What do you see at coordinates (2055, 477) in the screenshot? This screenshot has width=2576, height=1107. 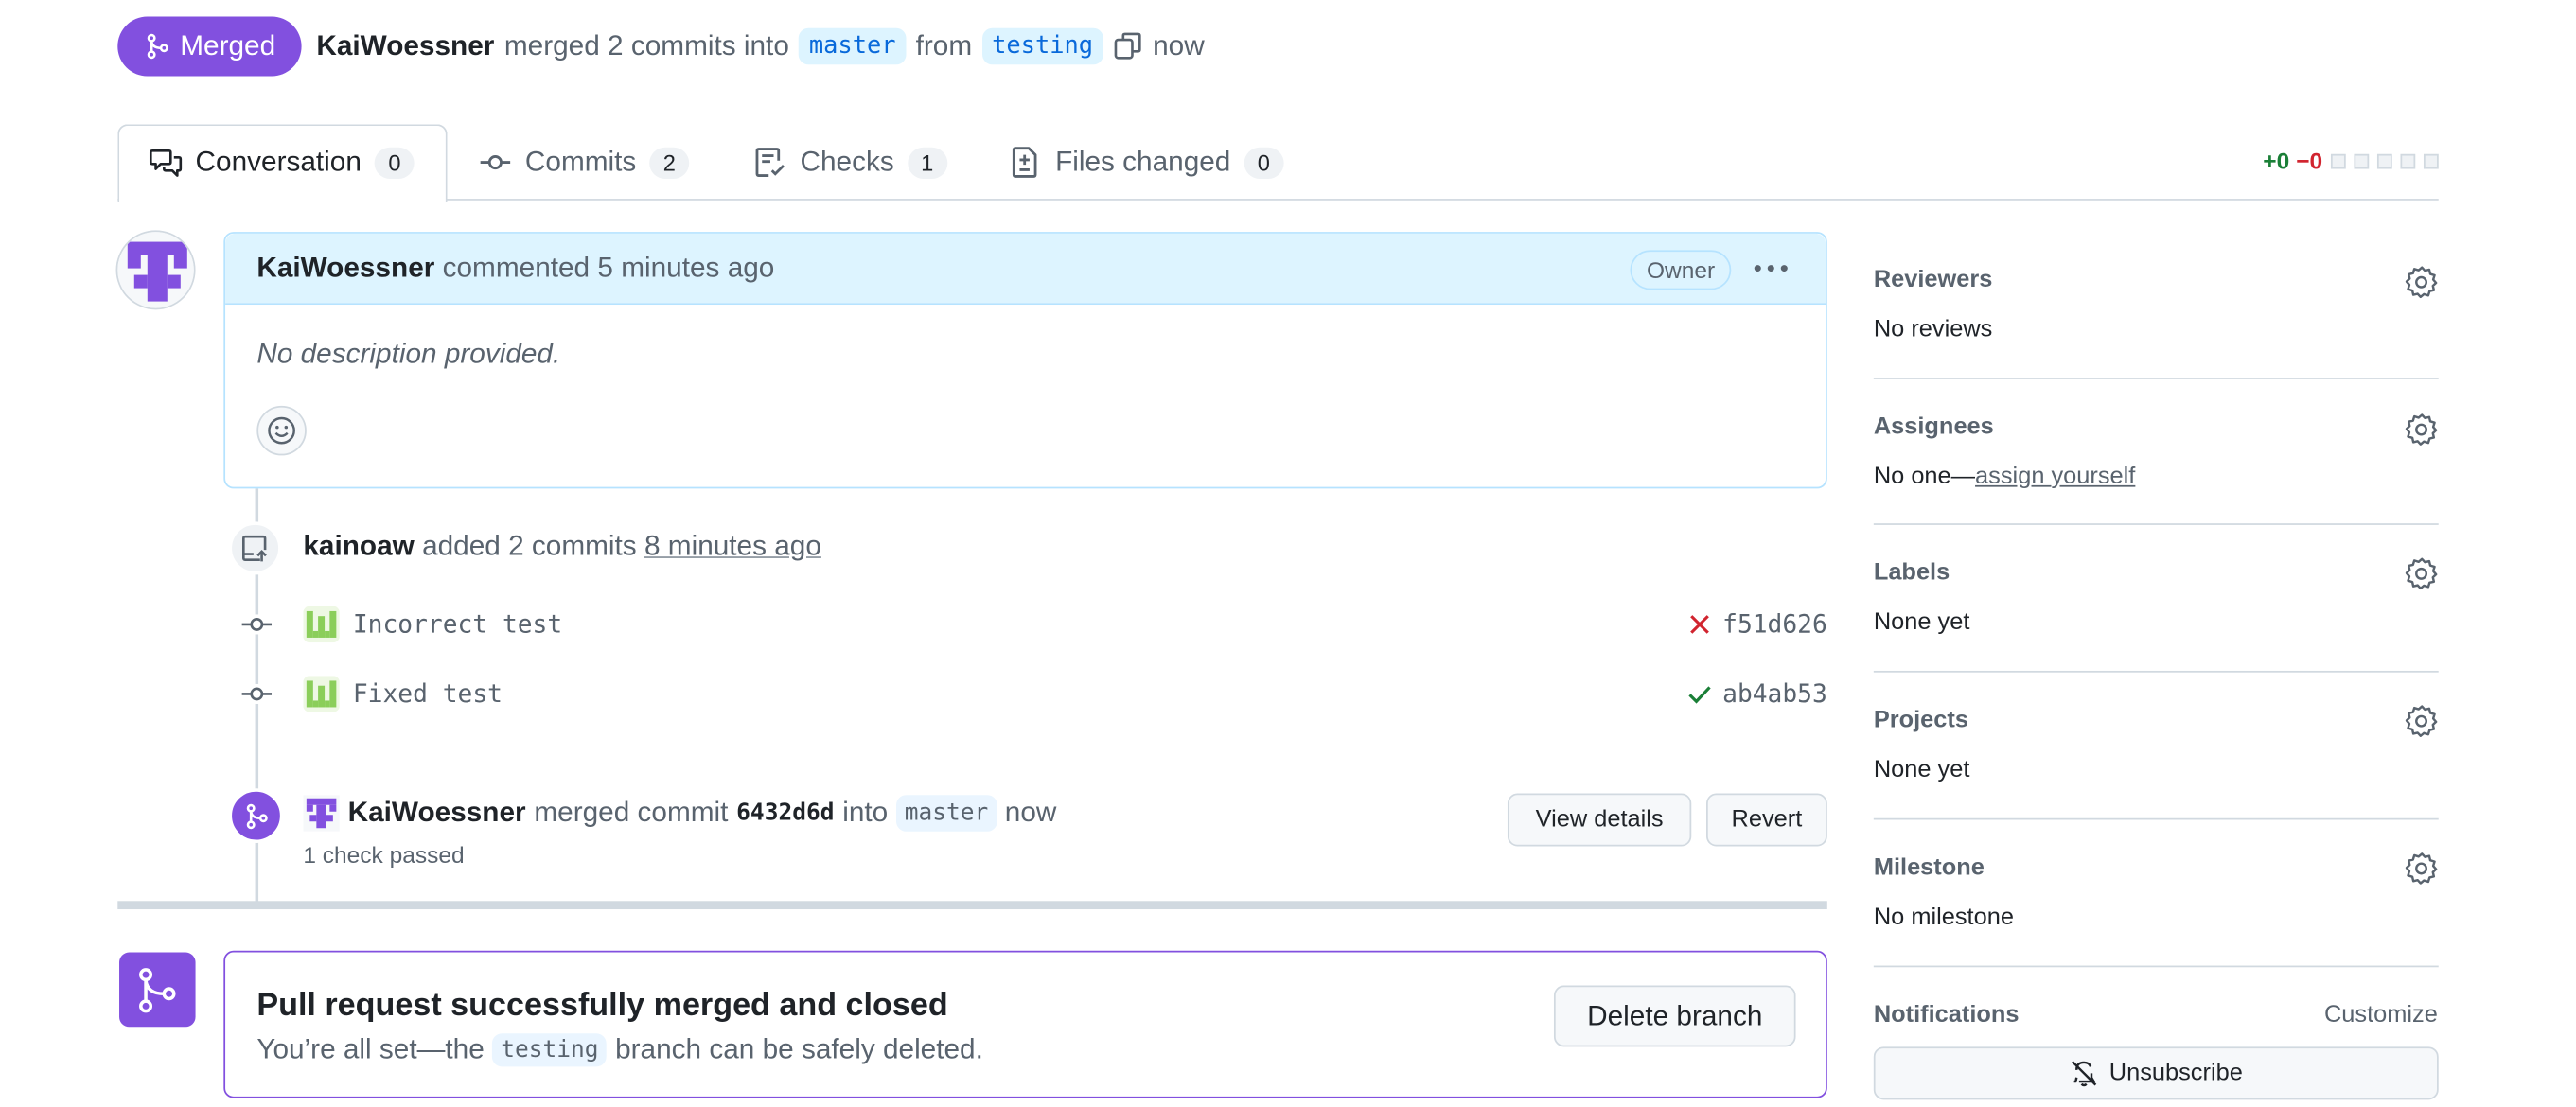 I see `assign-yourself-link: assign yourself` at bounding box center [2055, 477].